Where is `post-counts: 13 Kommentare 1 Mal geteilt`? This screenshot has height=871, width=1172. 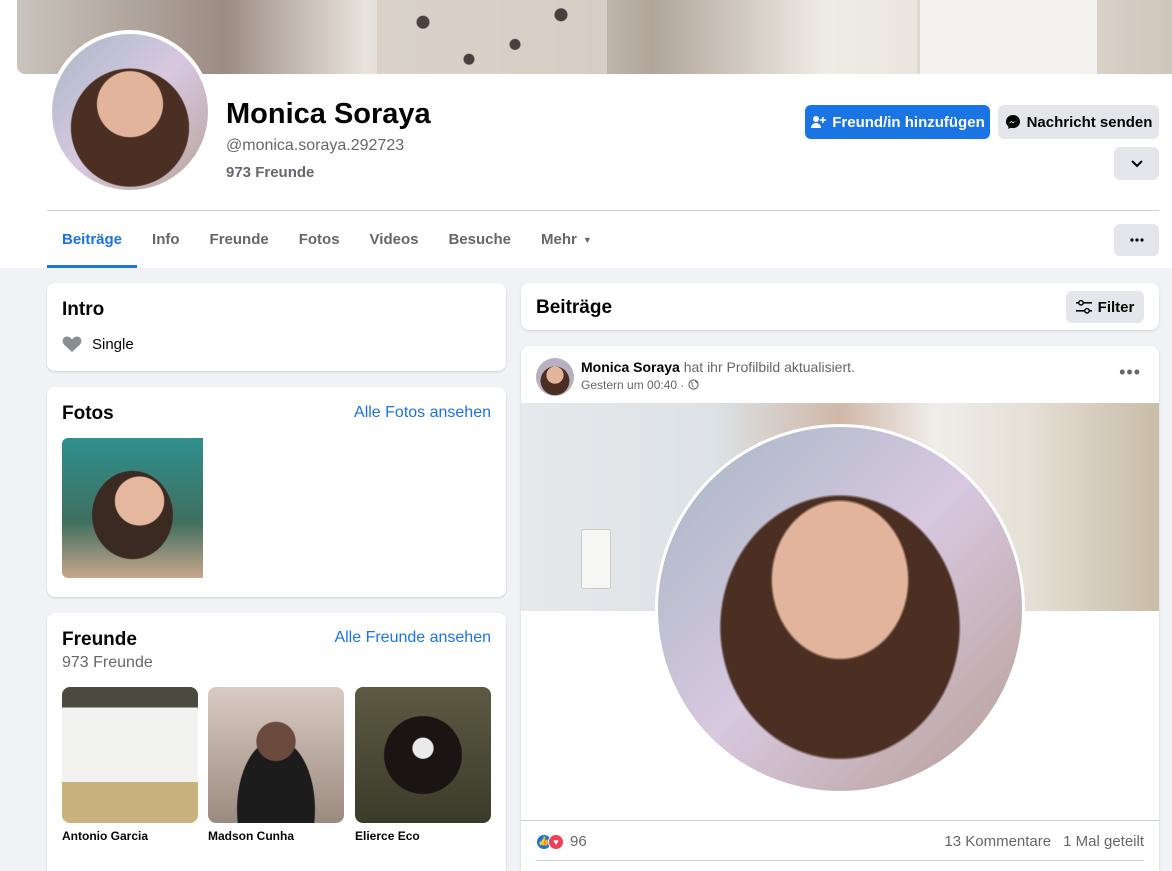
post-counts: 13 Kommentare 1 Mal geteilt is located at coordinates (1044, 841).